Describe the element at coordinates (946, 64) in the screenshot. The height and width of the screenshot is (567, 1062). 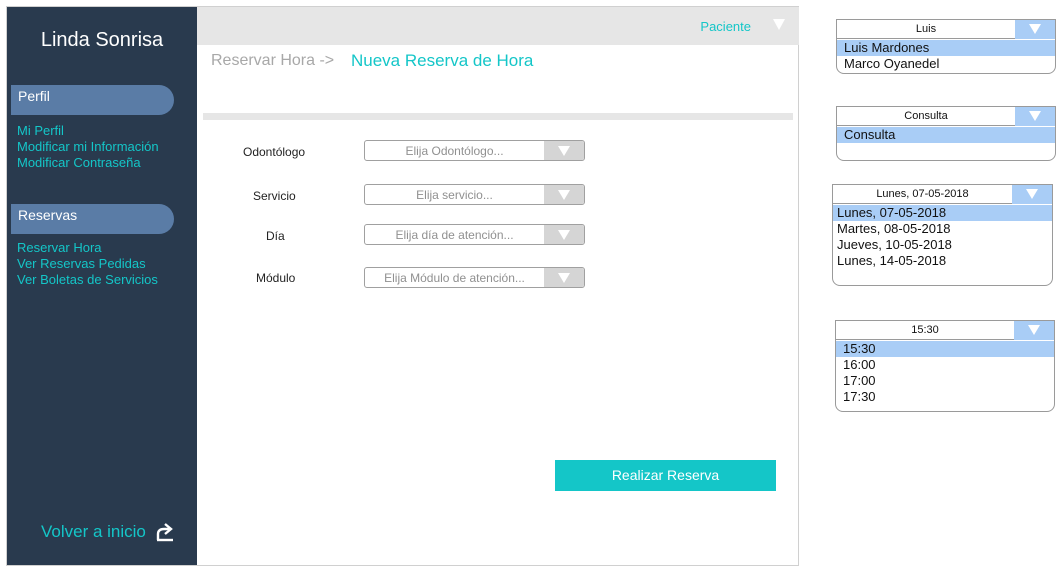
I see `dropdown-option: Marco Oyanedel` at that location.